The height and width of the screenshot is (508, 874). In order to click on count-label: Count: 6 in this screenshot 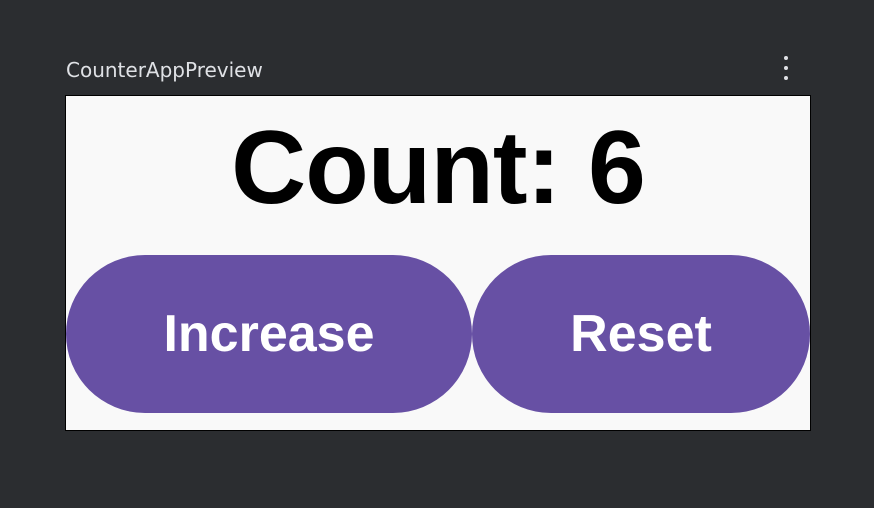, I will do `click(438, 168)`.